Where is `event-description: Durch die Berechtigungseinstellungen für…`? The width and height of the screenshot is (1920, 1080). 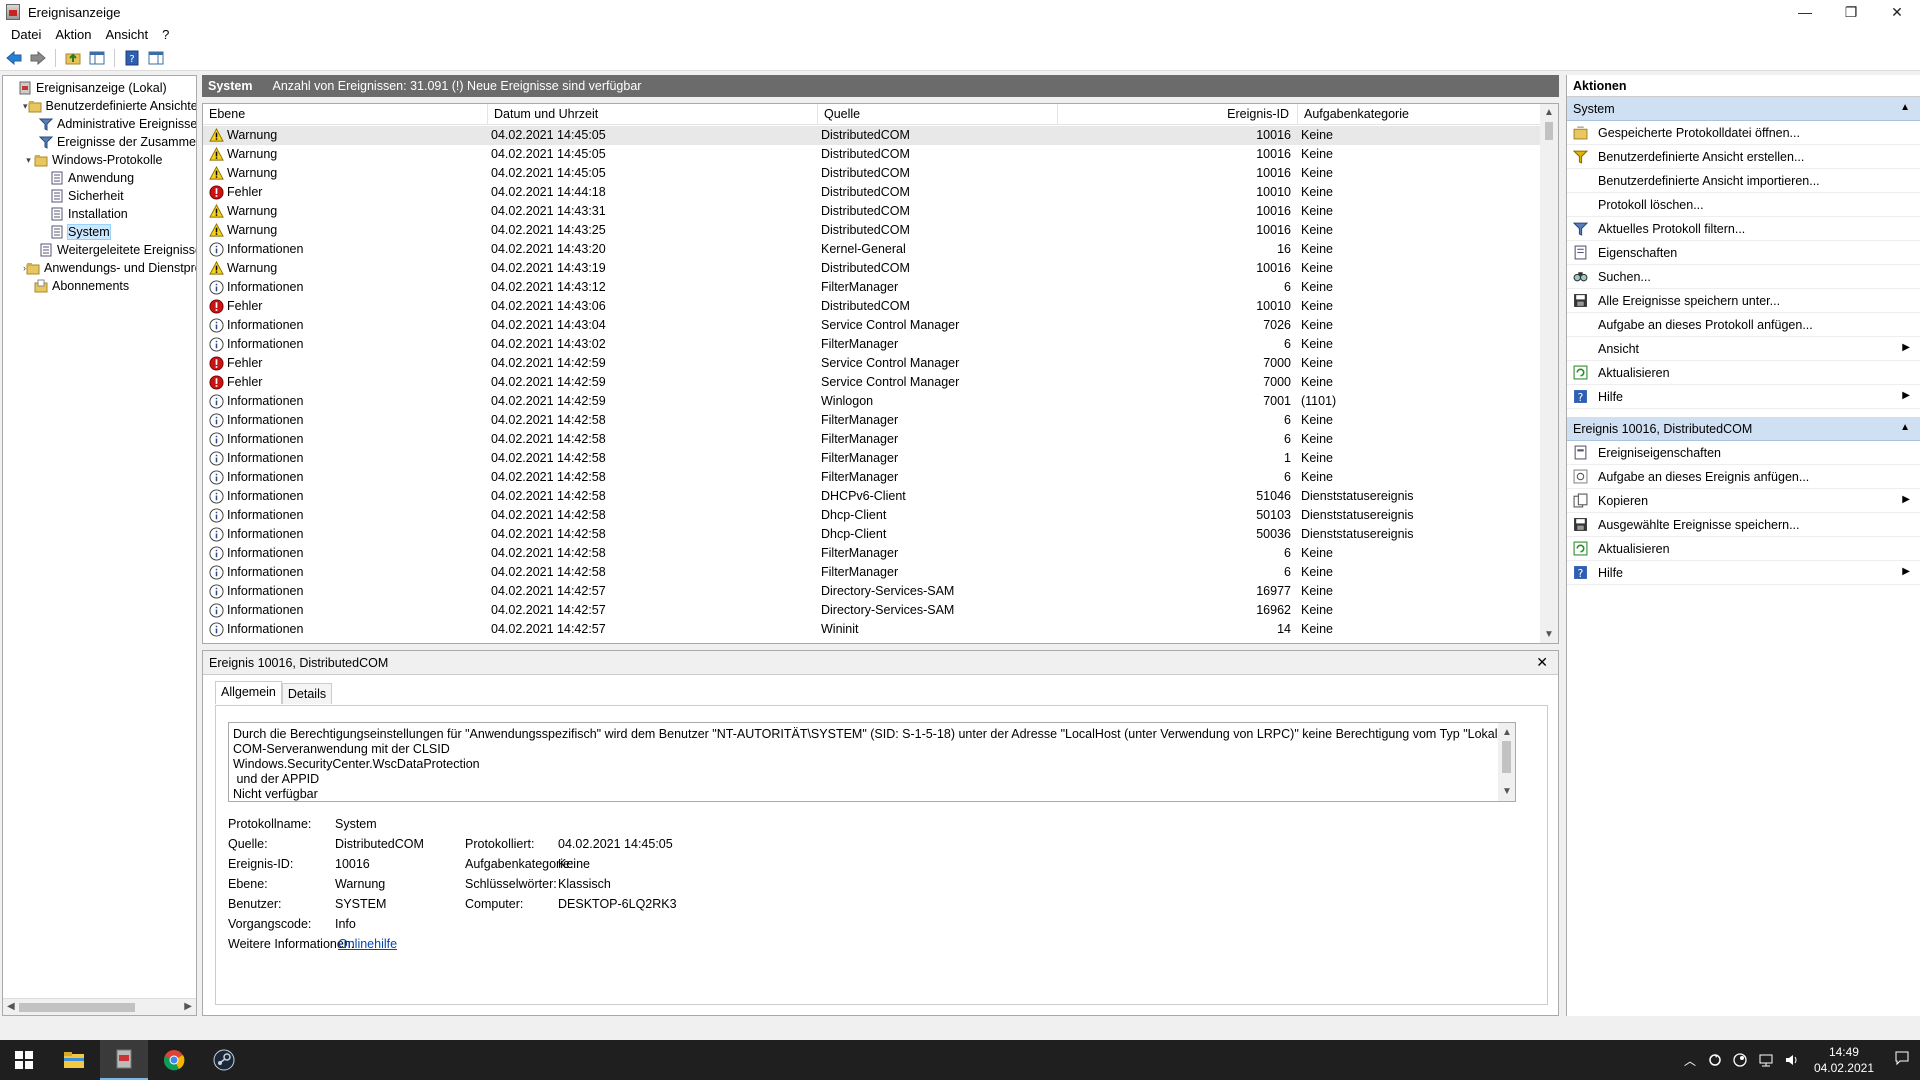 event-description: Durch die Berechtigungseinstellungen für… is located at coordinates (872, 762).